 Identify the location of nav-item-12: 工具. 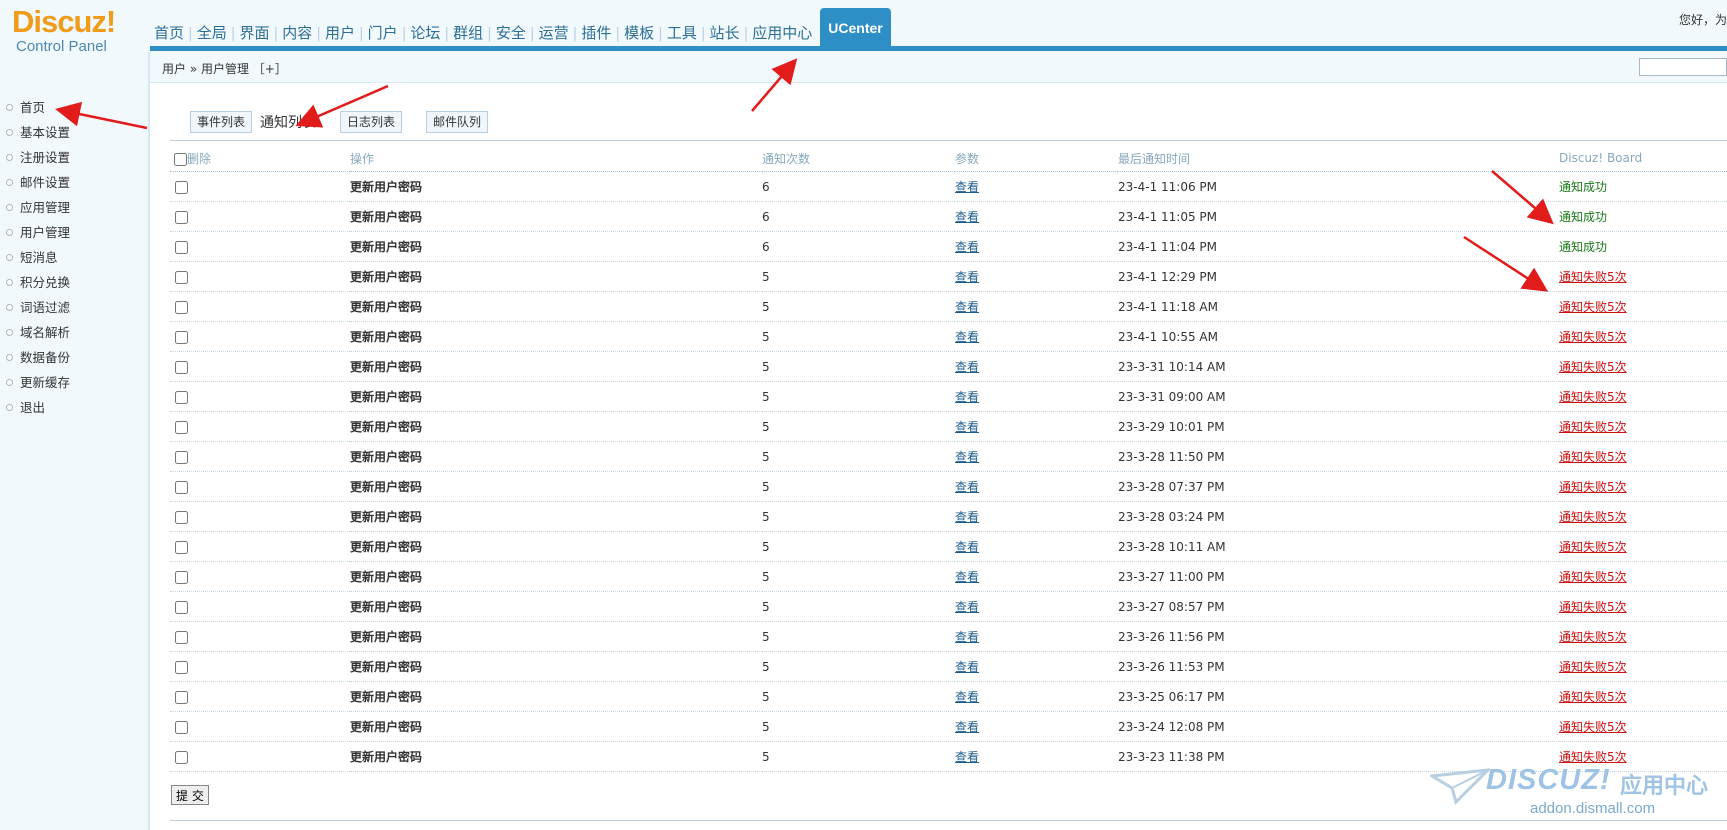
(682, 36).